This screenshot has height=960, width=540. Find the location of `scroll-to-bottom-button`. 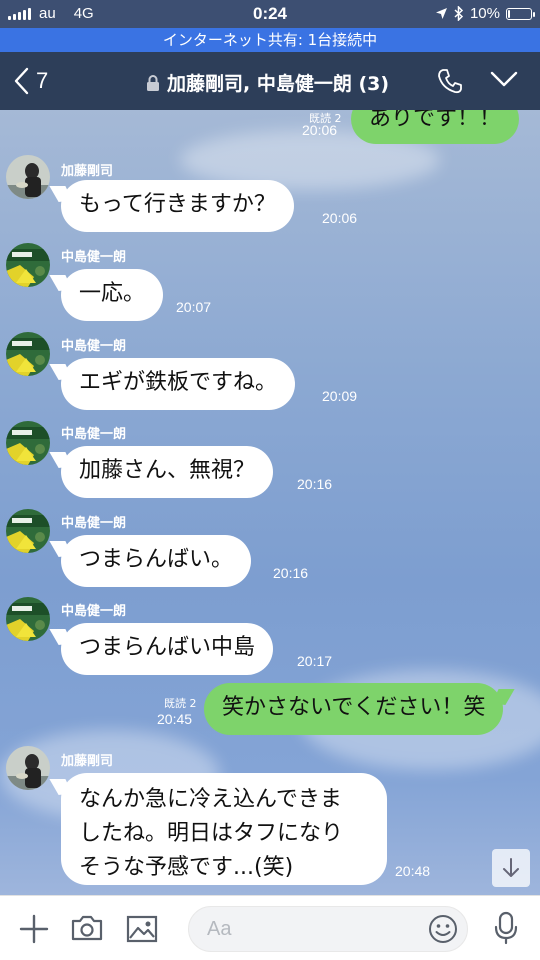

scroll-to-bottom-button is located at coordinates (511, 868).